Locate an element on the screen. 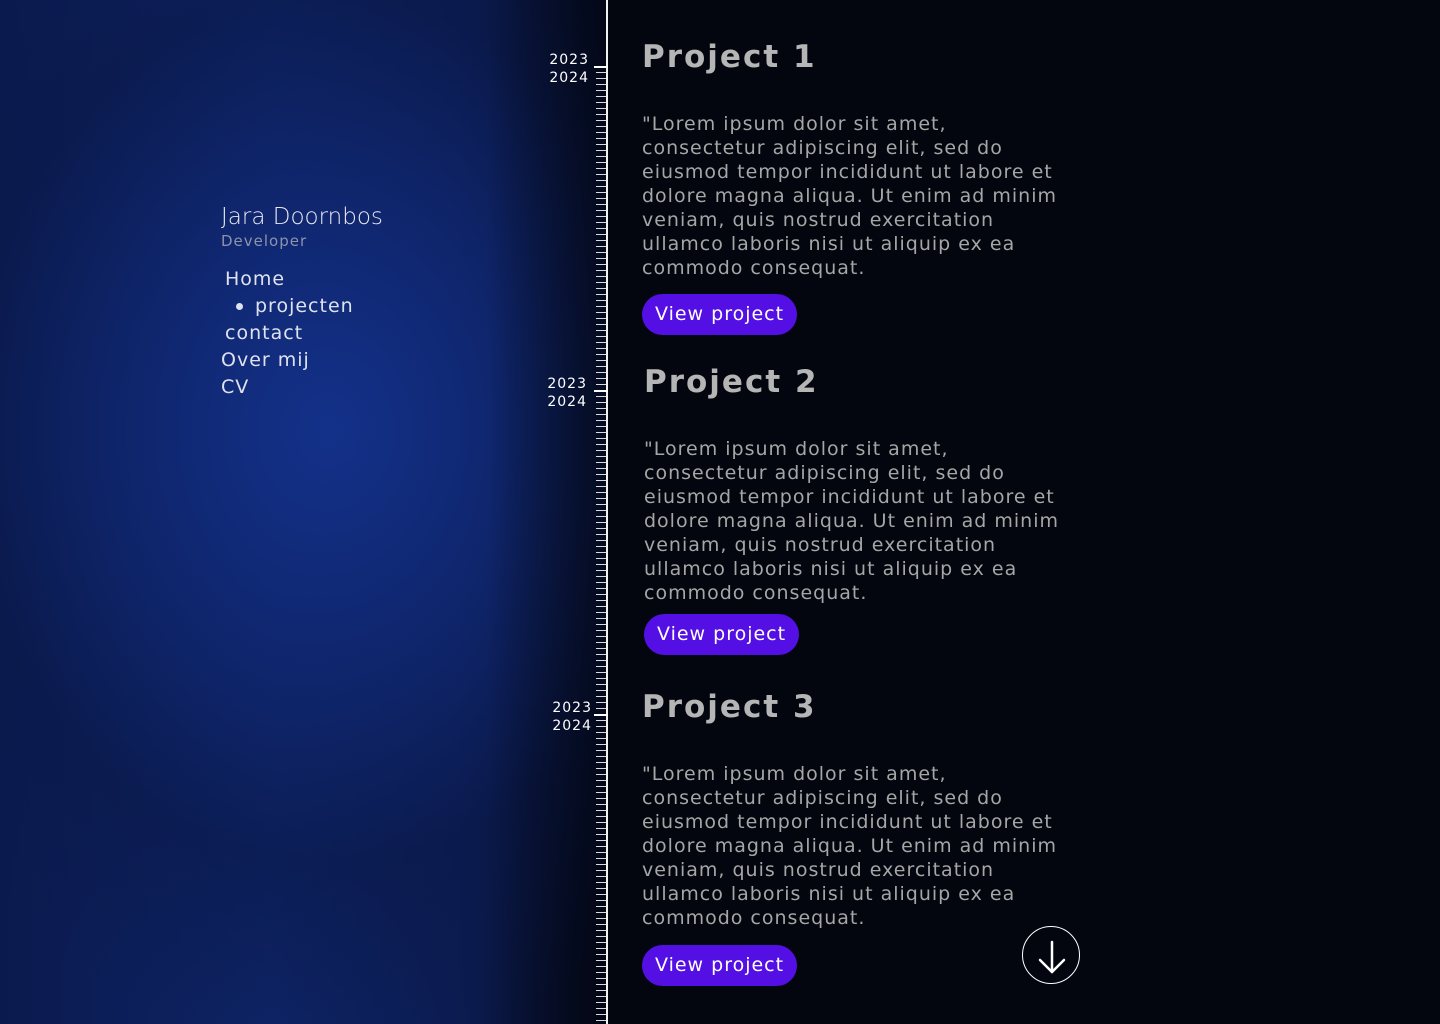 Image resolution: width=1440 pixels, height=1024 pixels. nav-link-projects: projecten is located at coordinates (304, 306).